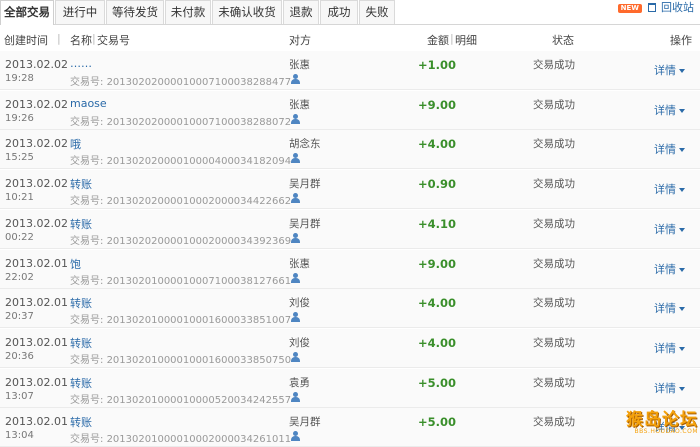 The height and width of the screenshot is (447, 700). I want to click on recycle-bin-link: NEW 回收站, so click(655, 8).